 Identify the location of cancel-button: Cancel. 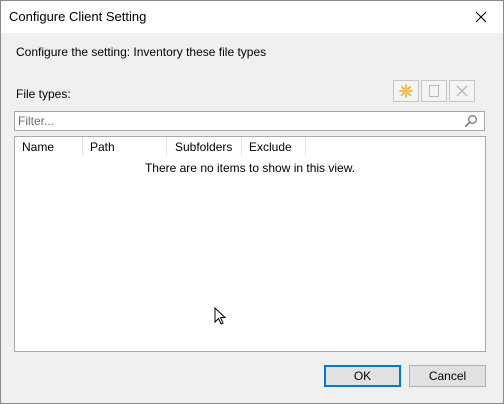
(447, 376).